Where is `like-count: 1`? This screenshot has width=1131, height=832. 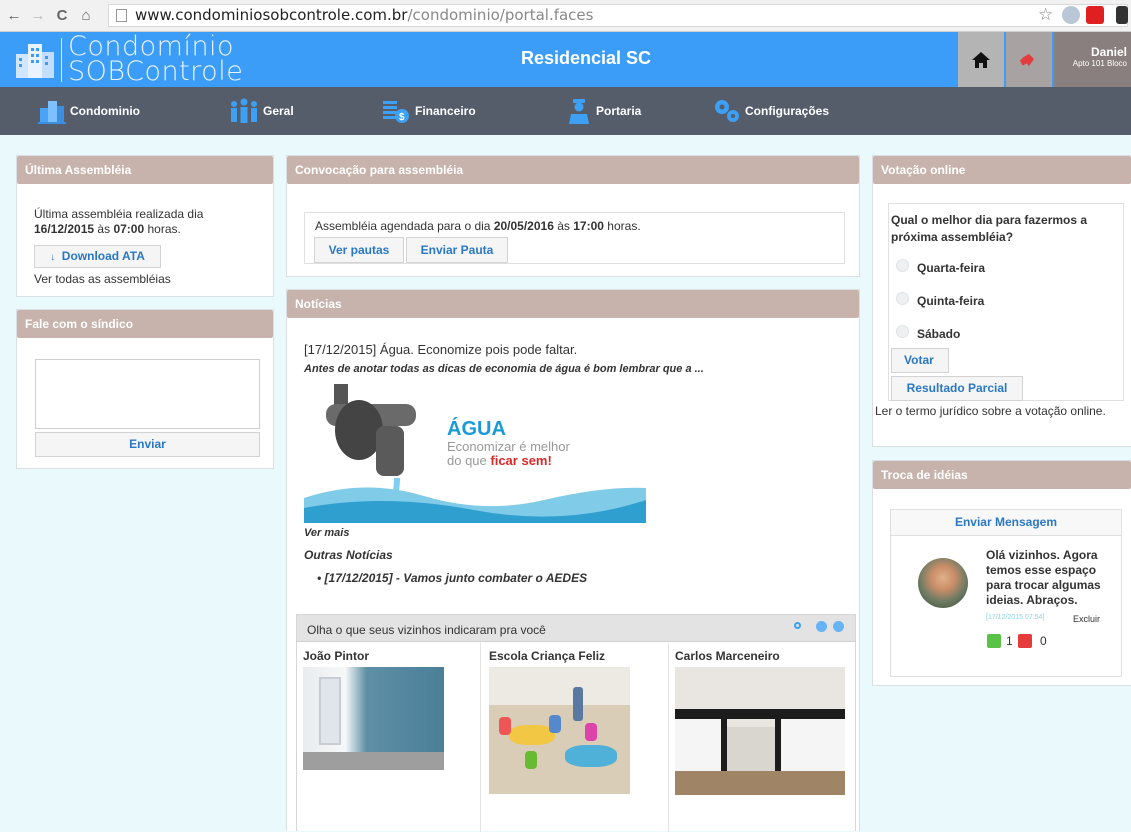 like-count: 1 is located at coordinates (1009, 641).